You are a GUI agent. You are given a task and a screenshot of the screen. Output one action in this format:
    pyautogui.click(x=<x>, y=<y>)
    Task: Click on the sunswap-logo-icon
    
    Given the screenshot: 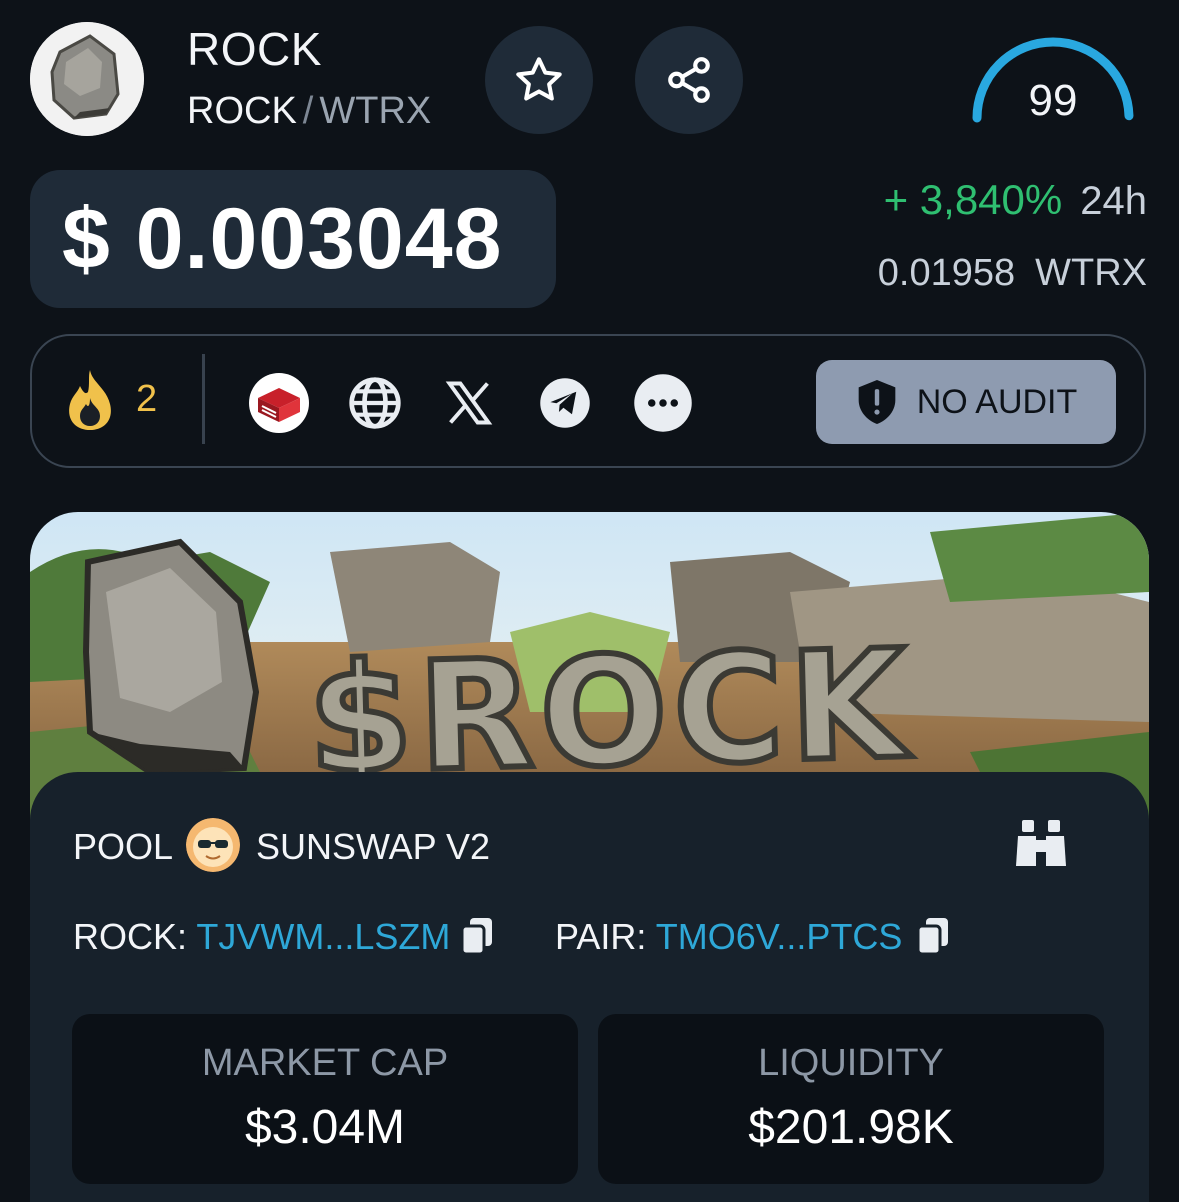 What is the action you would take?
    pyautogui.click(x=213, y=845)
    